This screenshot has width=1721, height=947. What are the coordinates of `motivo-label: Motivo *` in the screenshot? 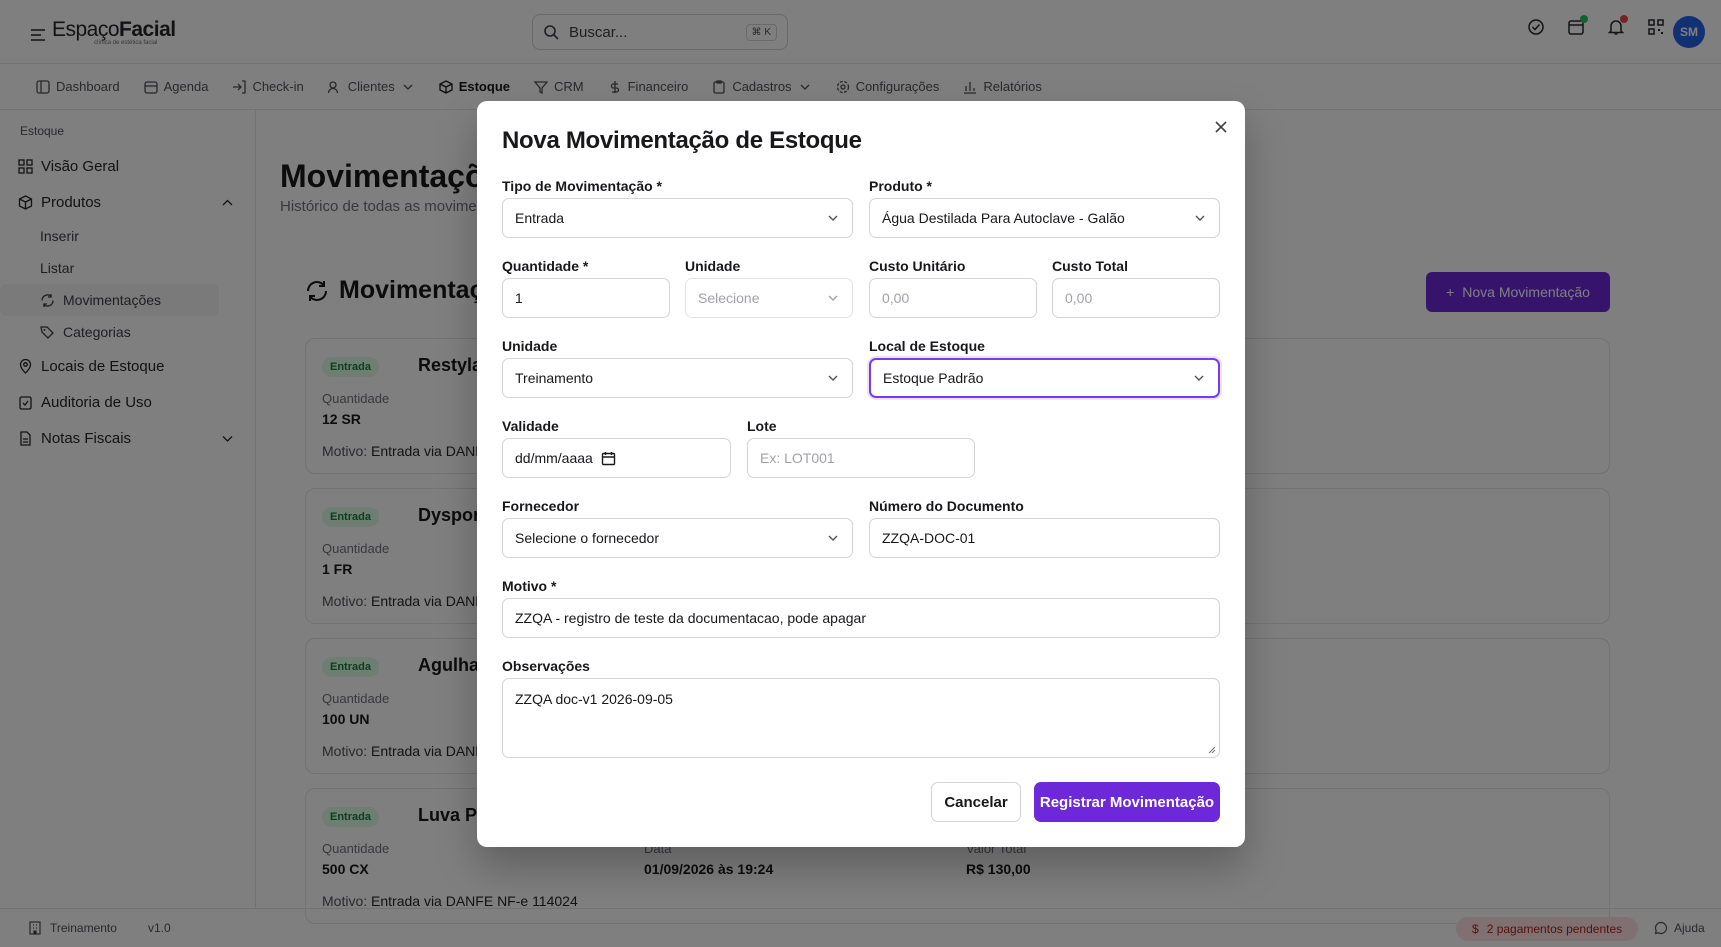 It's located at (529, 586).